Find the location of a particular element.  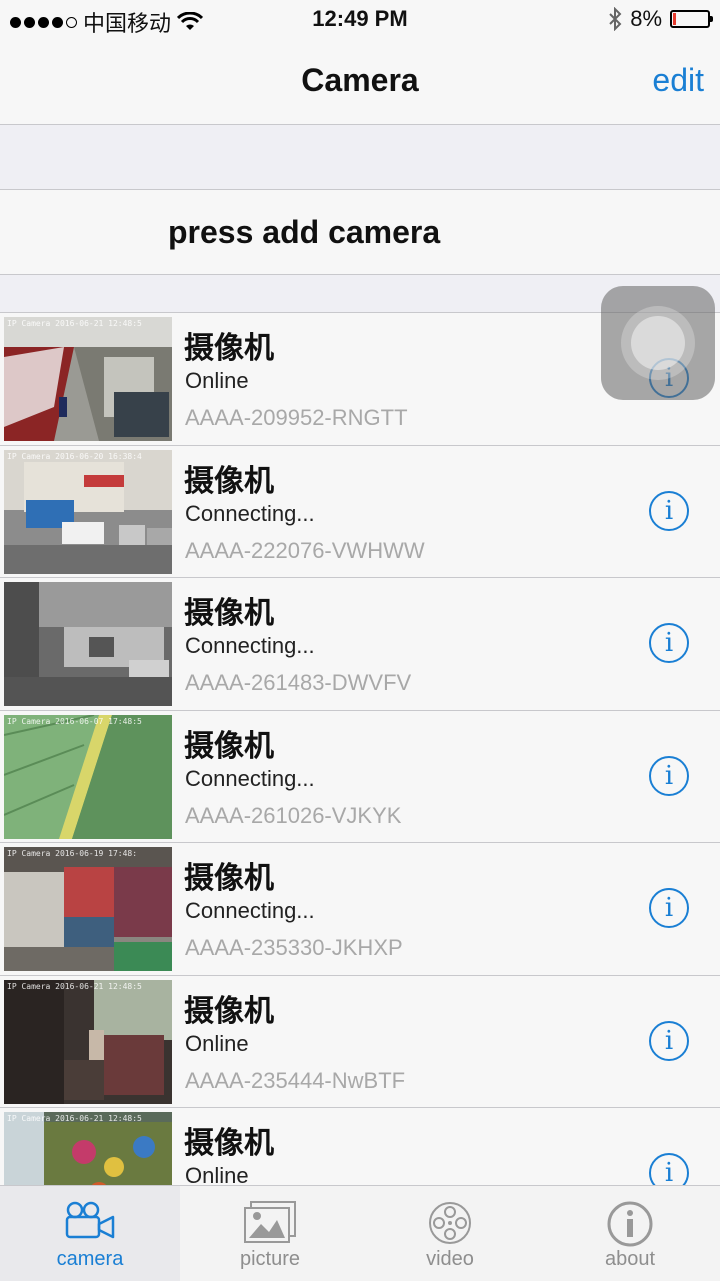

camera-id: AAAA-222076-VWHWW is located at coordinates (305, 550).